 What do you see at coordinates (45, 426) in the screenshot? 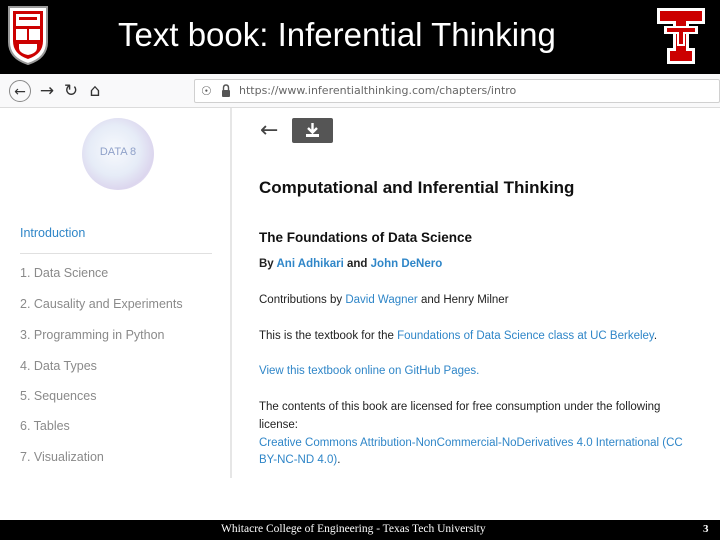
I see `sidebar-item-tables: 6. Tables` at bounding box center [45, 426].